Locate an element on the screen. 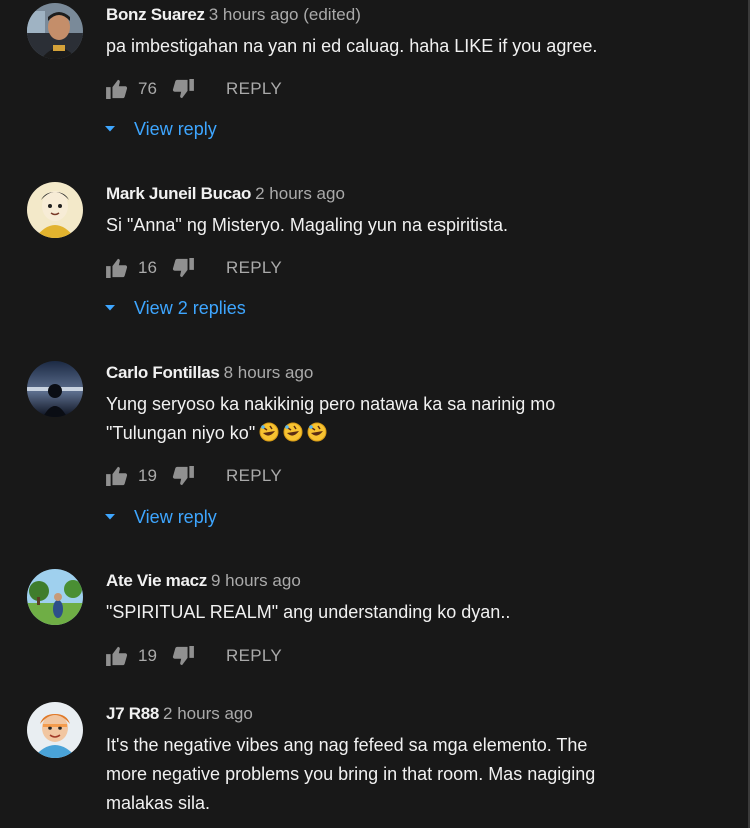  avatar-silhouette-sunset-icon is located at coordinates (55, 389).